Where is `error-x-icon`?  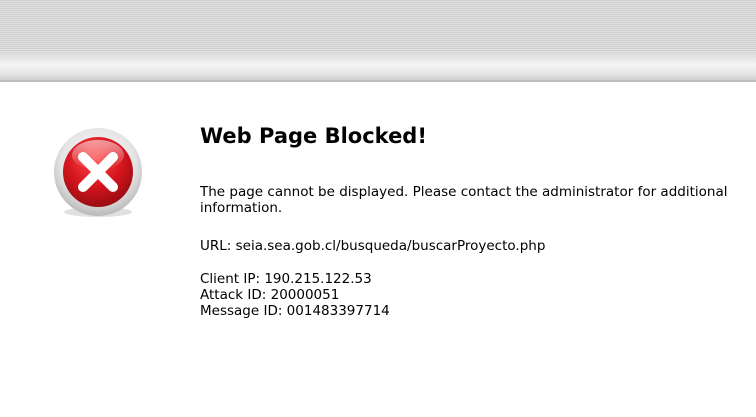 error-x-icon is located at coordinates (98, 174).